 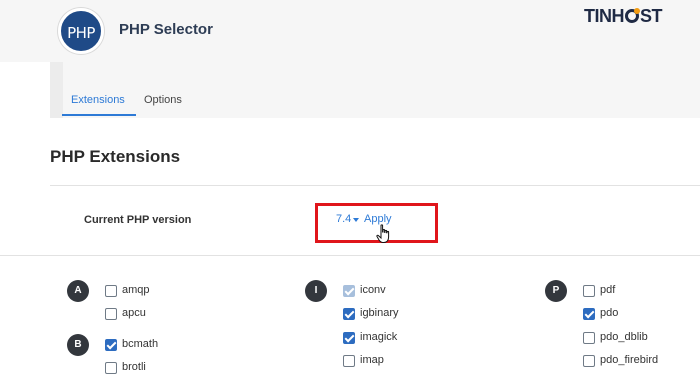 What do you see at coordinates (111, 314) in the screenshot?
I see `checkbox-apcu` at bounding box center [111, 314].